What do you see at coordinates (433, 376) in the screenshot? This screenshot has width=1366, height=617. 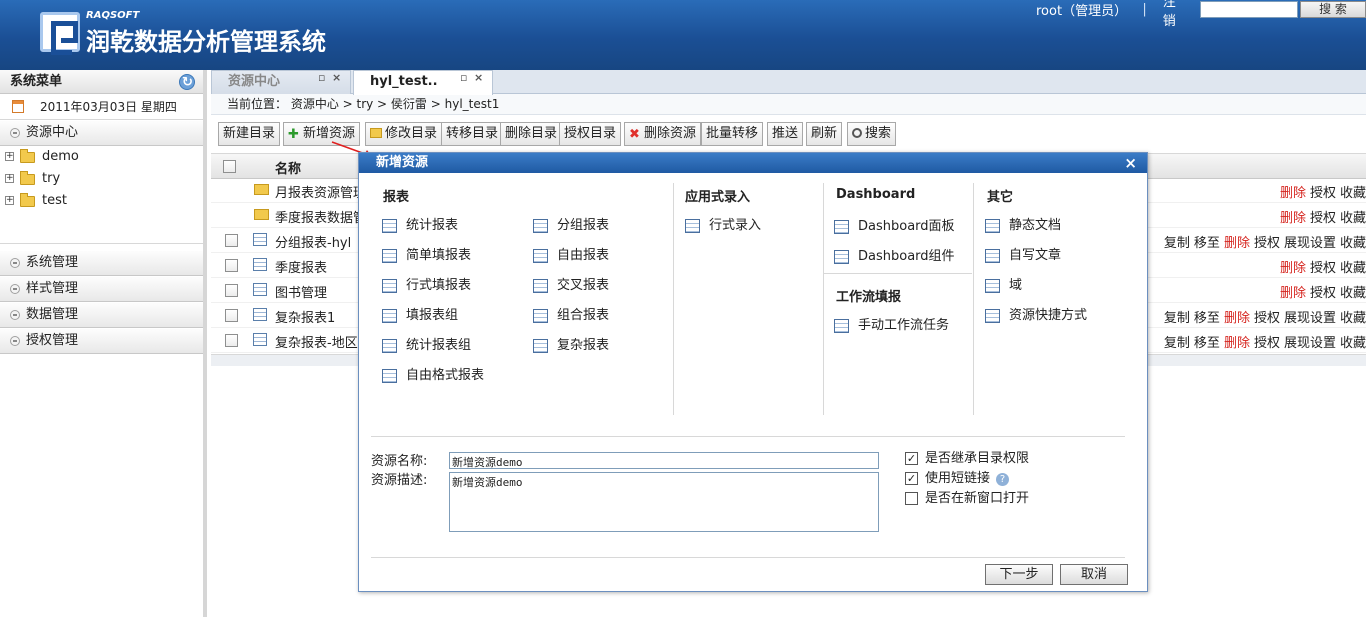 I see `report-type-item: 自由格式报表` at bounding box center [433, 376].